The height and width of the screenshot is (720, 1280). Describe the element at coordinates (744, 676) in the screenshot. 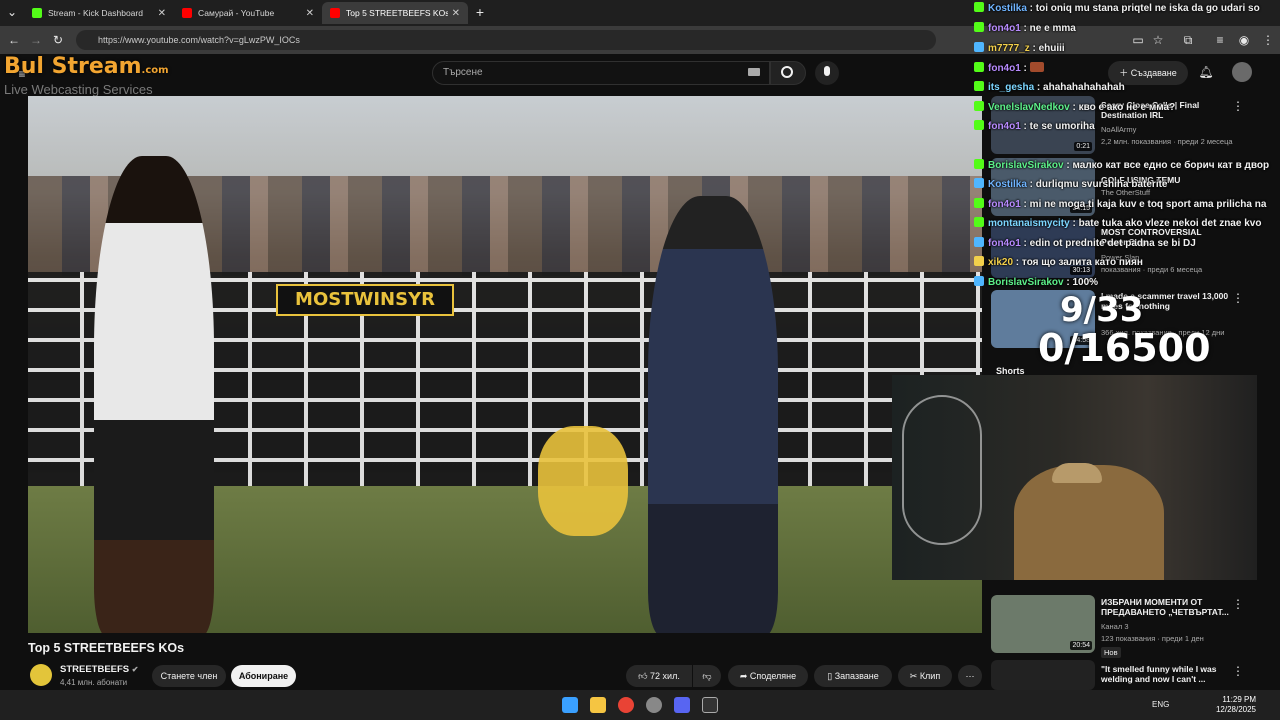

I see `share-icon: ➦` at that location.